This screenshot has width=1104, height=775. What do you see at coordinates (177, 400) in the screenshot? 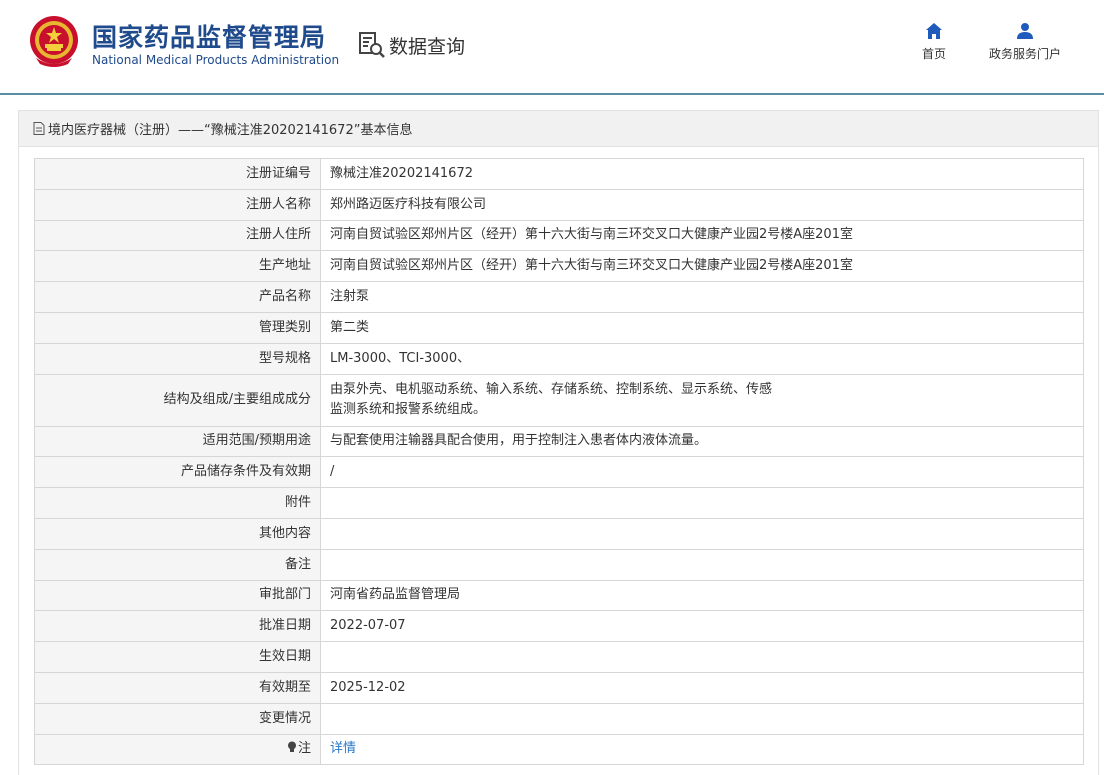
I see `row-key: 结构及组成/主要组成成分` at bounding box center [177, 400].